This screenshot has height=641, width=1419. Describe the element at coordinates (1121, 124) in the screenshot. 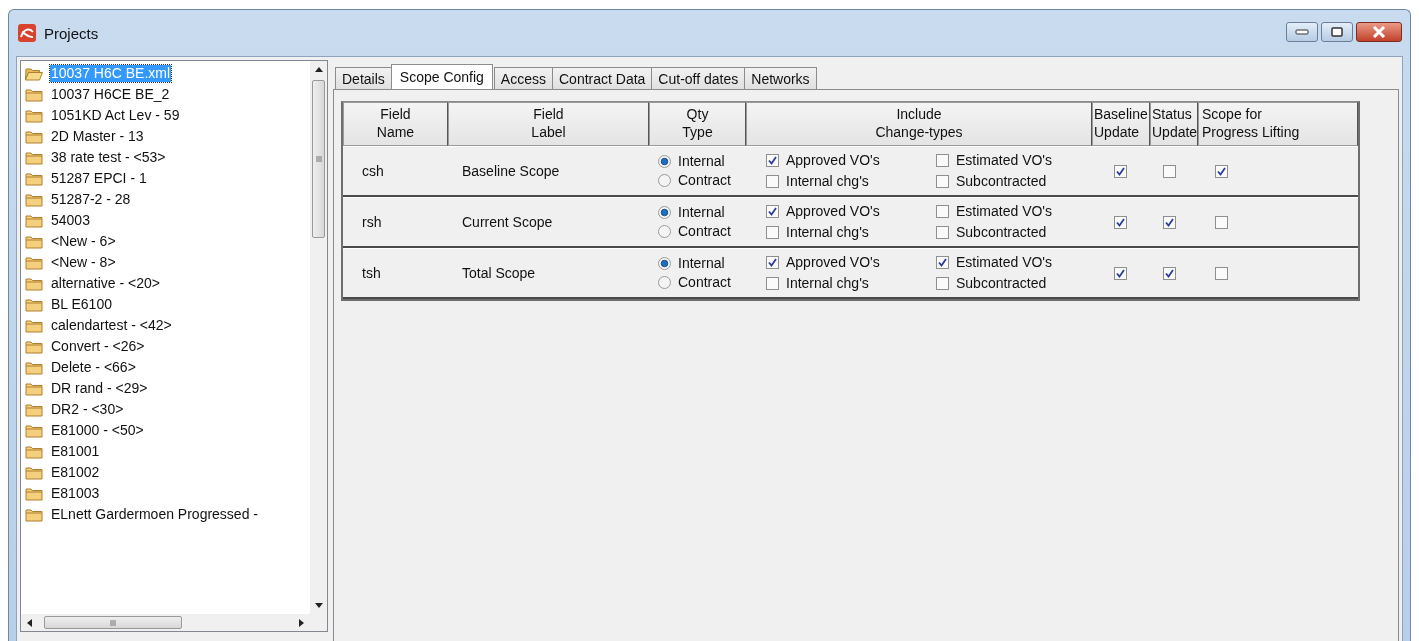

I see `column-header: Baseline Update` at that location.